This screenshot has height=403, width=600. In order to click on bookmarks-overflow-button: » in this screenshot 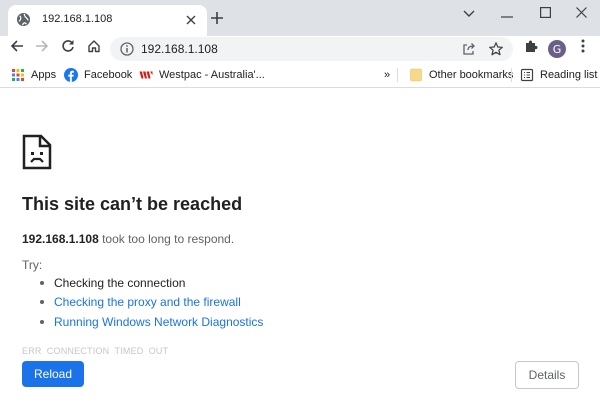, I will do `click(387, 75)`.